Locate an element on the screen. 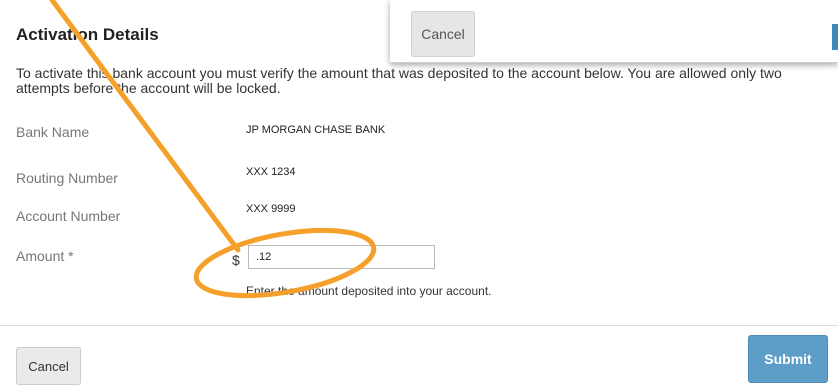  routing-number-label: Routing Number is located at coordinates (67, 178).